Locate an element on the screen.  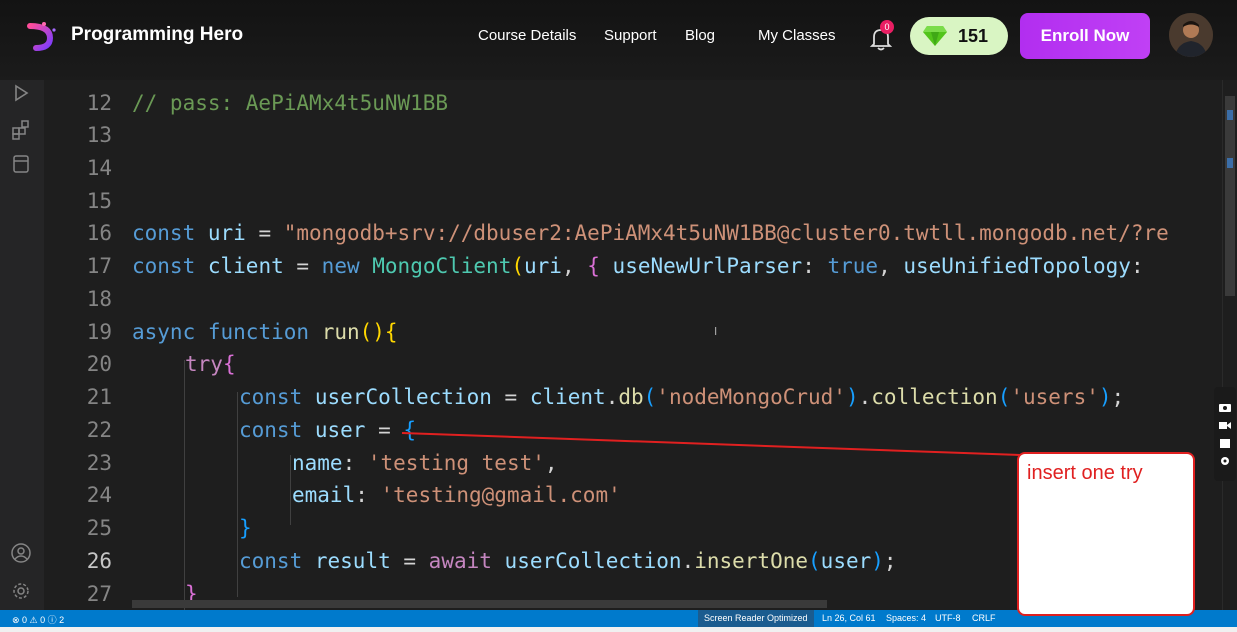
window-icon is located at coordinates (1225, 443).